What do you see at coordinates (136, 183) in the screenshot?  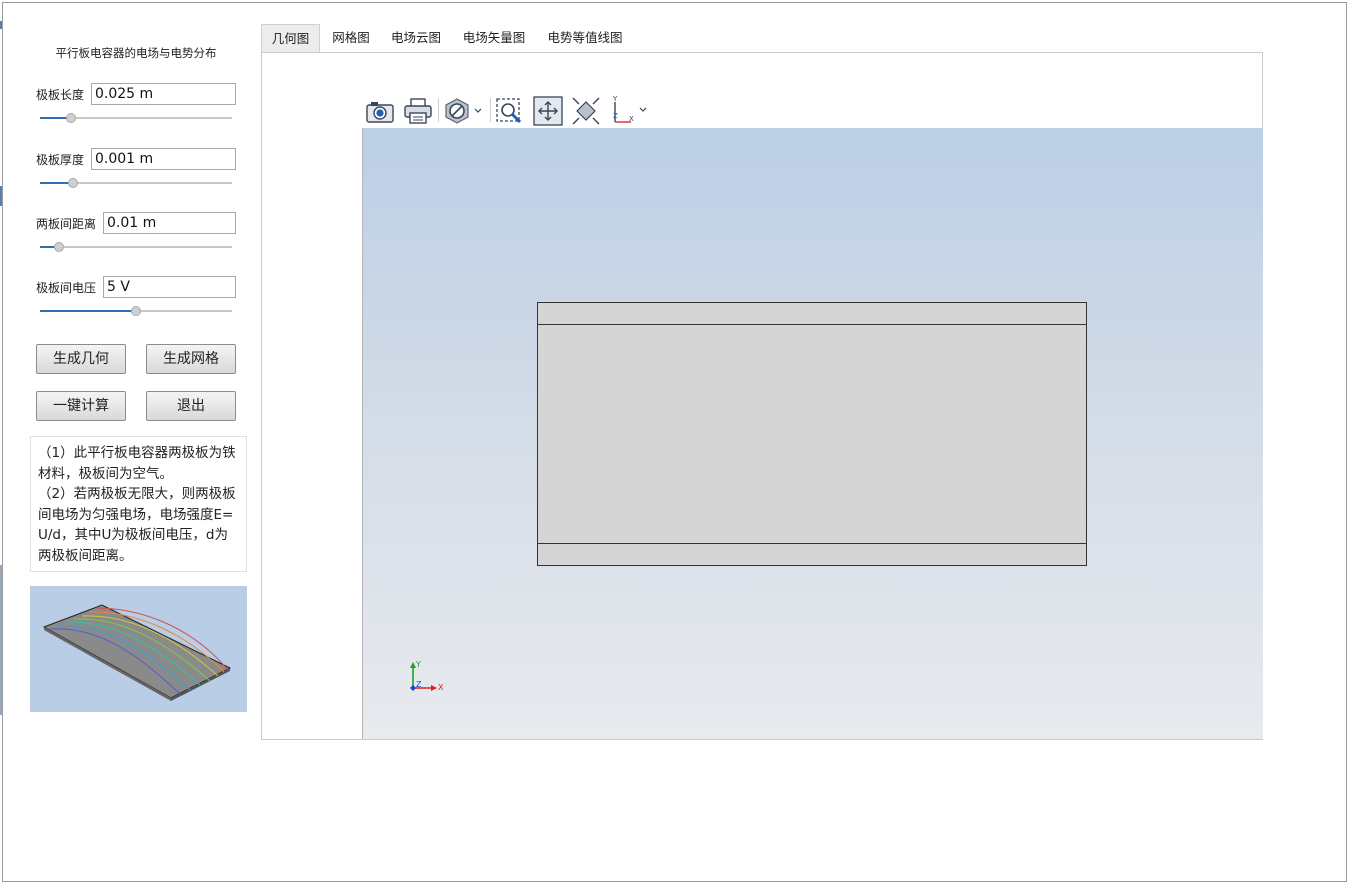 I see `plate-thickness-slider` at bounding box center [136, 183].